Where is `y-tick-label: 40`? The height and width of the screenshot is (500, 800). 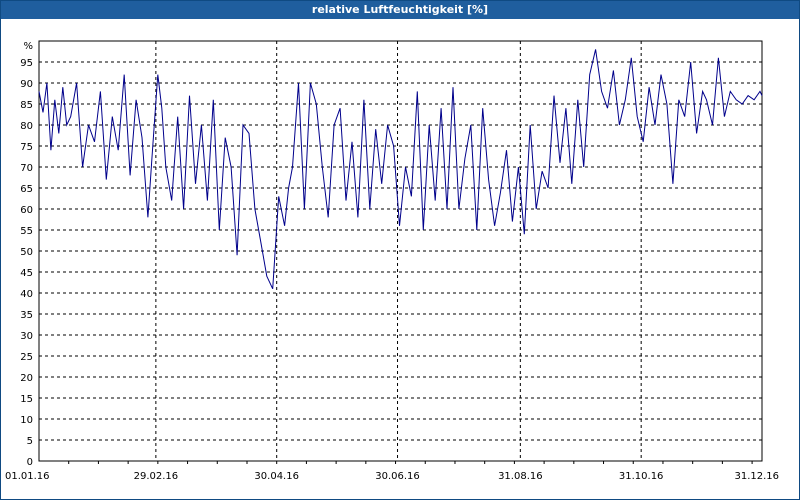 y-tick-label: 40 is located at coordinates (26, 294).